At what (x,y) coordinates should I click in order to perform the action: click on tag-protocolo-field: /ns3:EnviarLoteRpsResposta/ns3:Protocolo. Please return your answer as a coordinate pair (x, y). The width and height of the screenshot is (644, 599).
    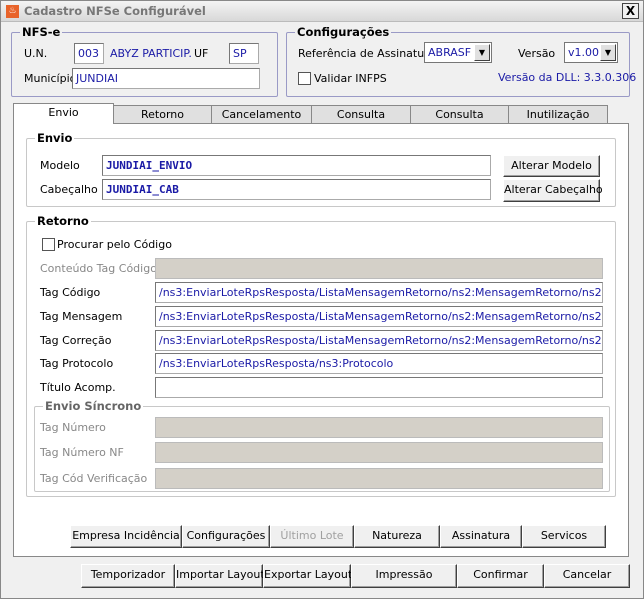
    Looking at the image, I should click on (379, 363).